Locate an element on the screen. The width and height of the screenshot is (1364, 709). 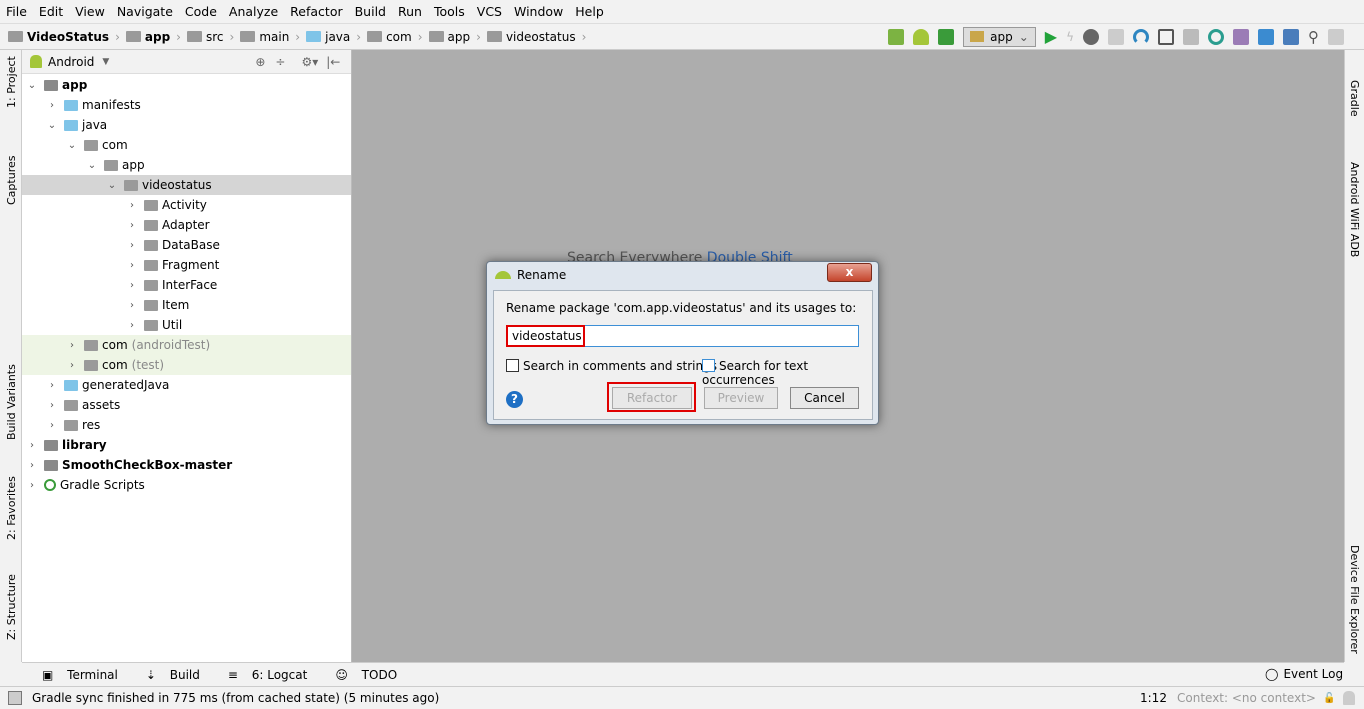
sync-icon is located at coordinates (1216, 36).